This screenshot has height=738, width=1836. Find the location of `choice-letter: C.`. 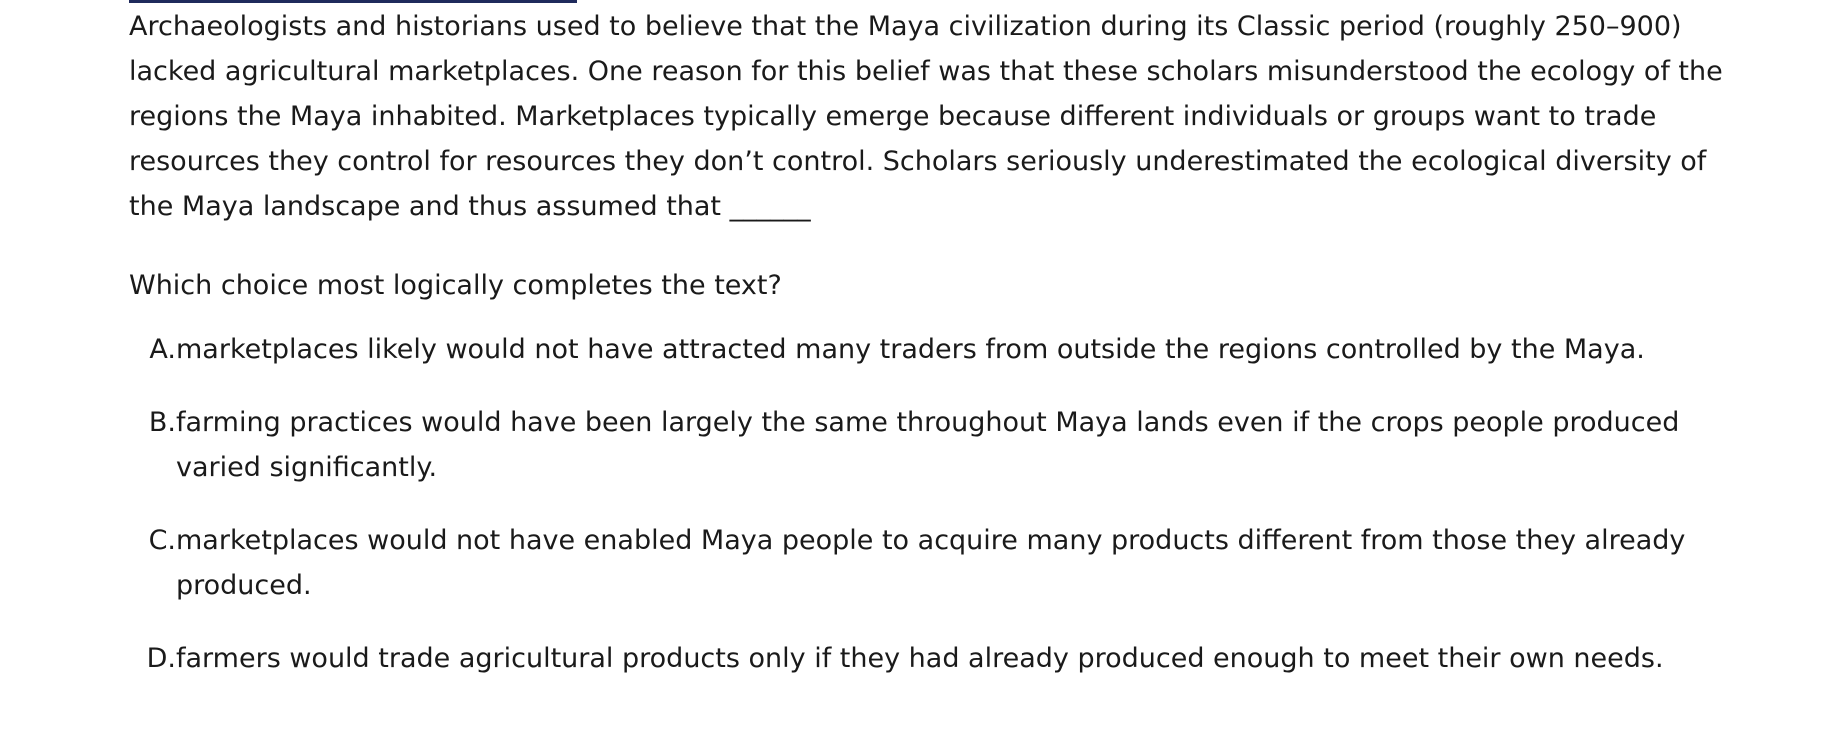

choice-letter: C. is located at coordinates (162, 540).